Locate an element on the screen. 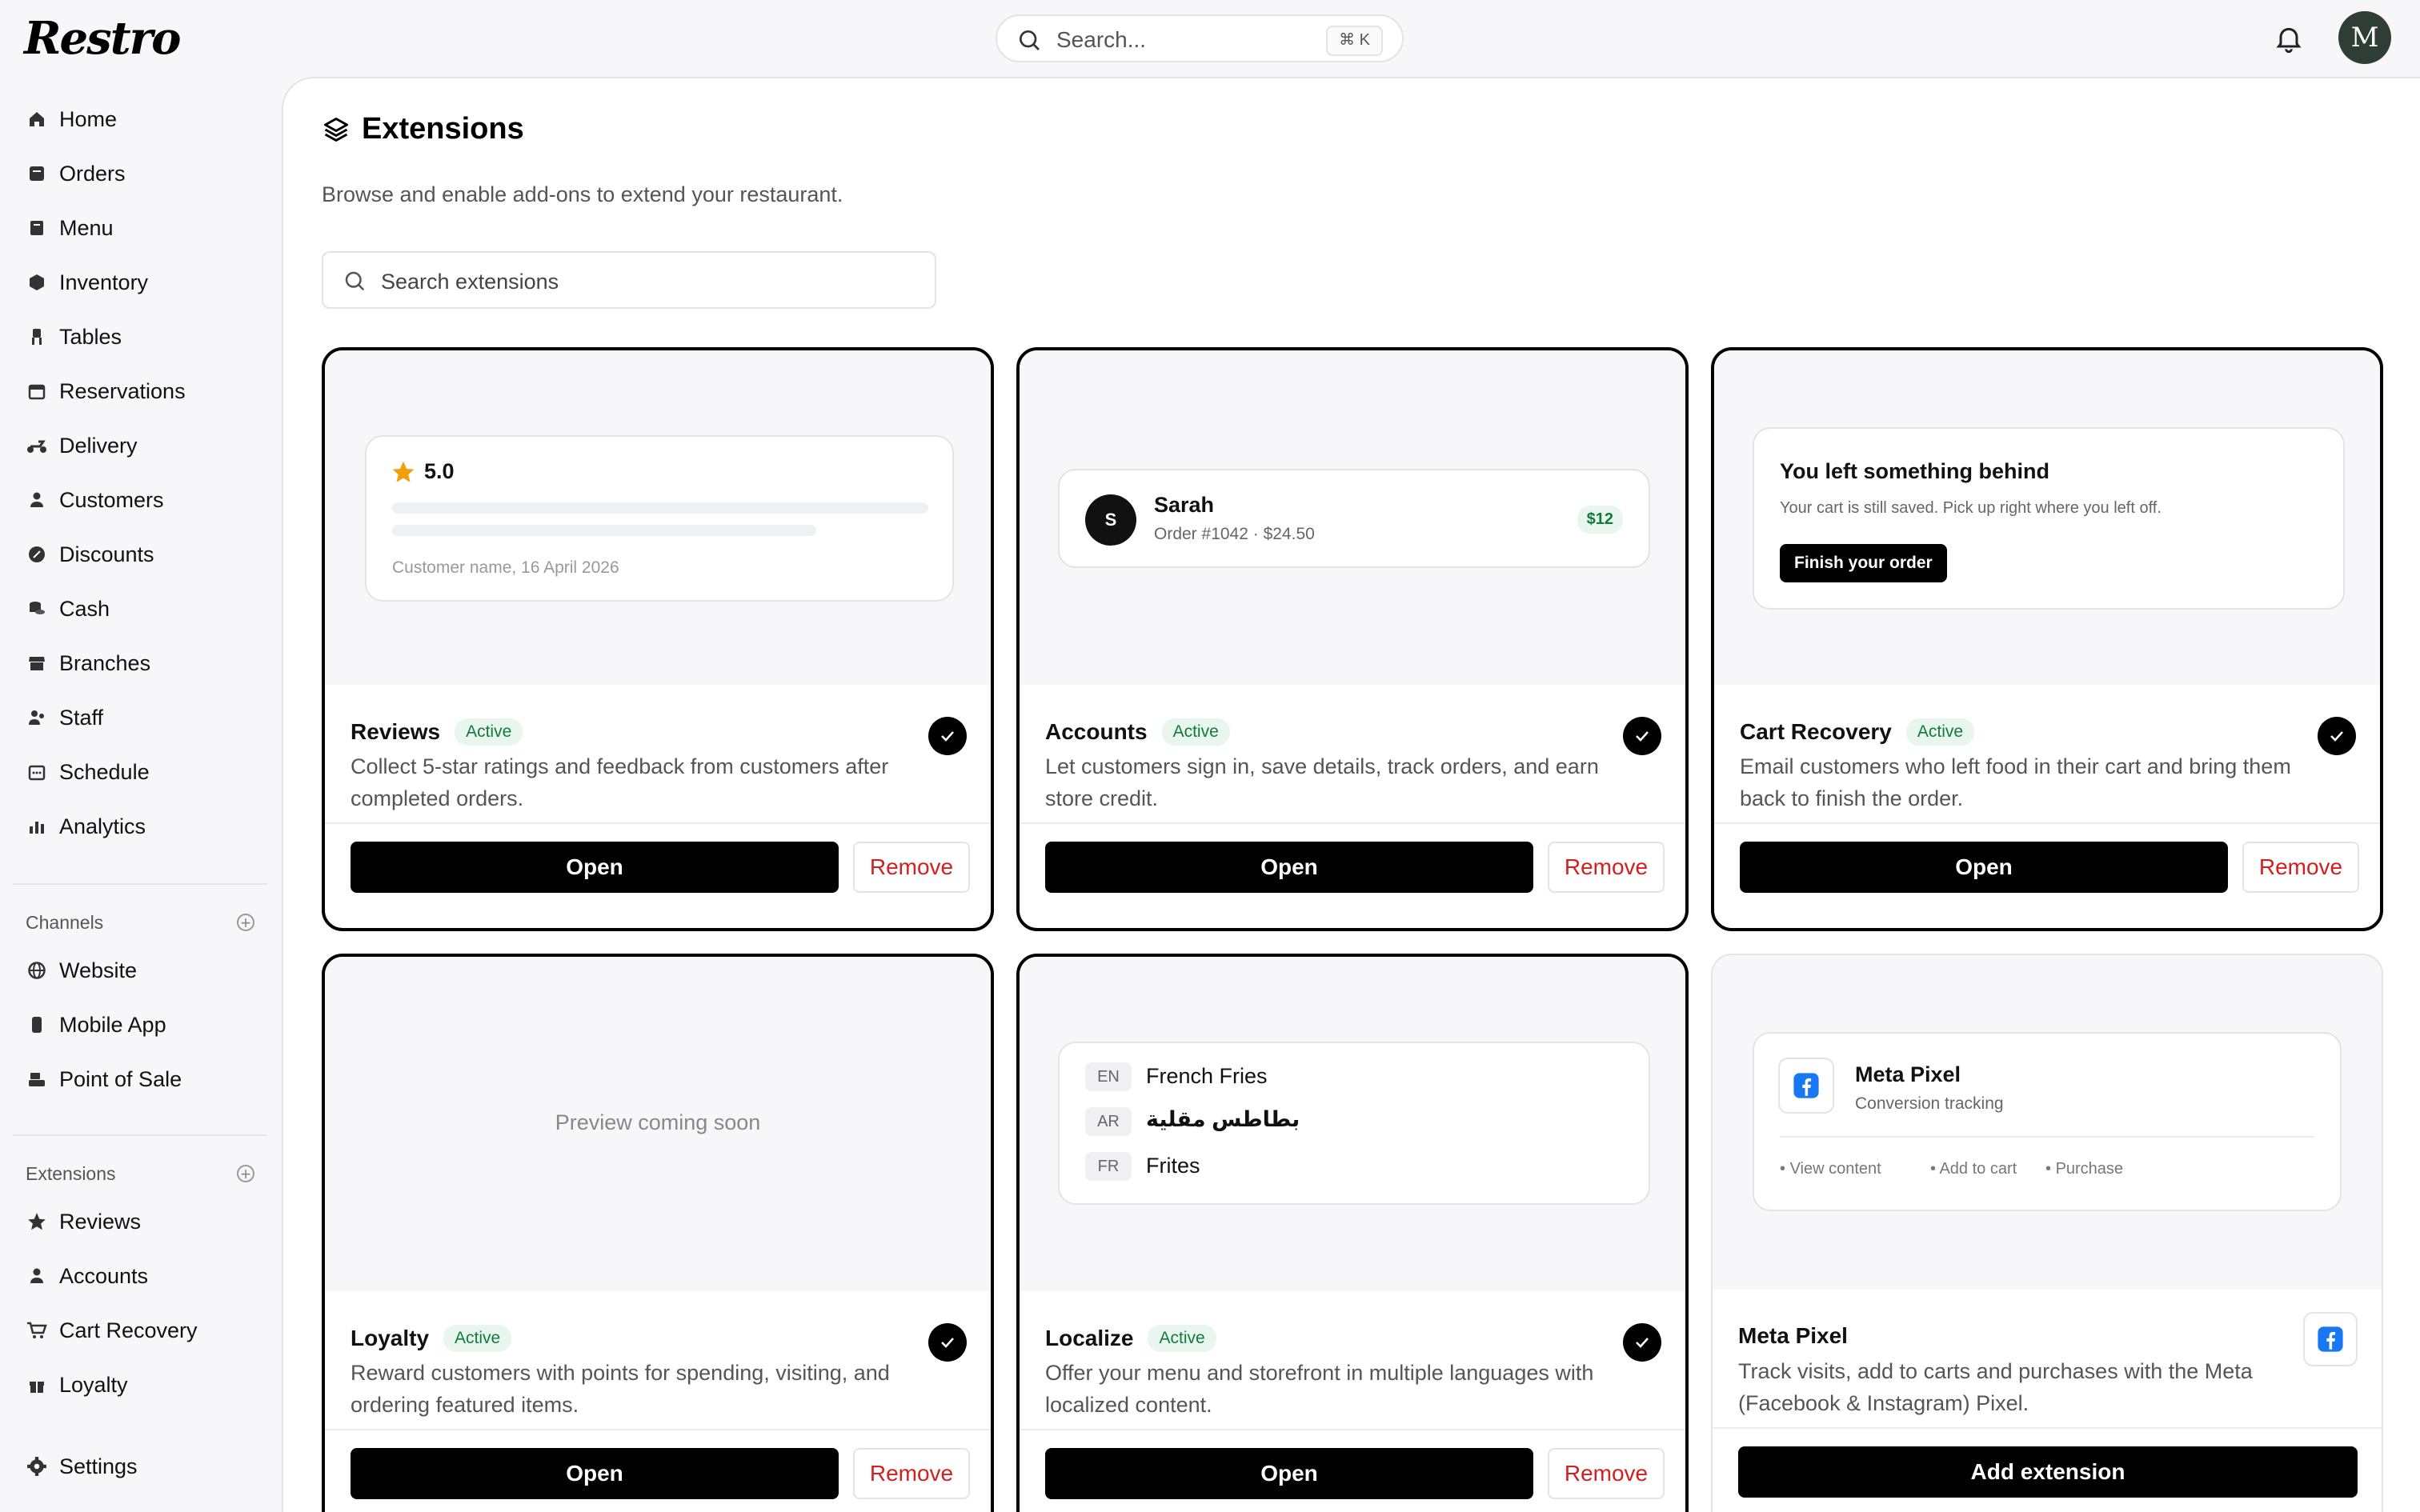  sidebar-item-discounts: Discounts is located at coordinates (146, 554).